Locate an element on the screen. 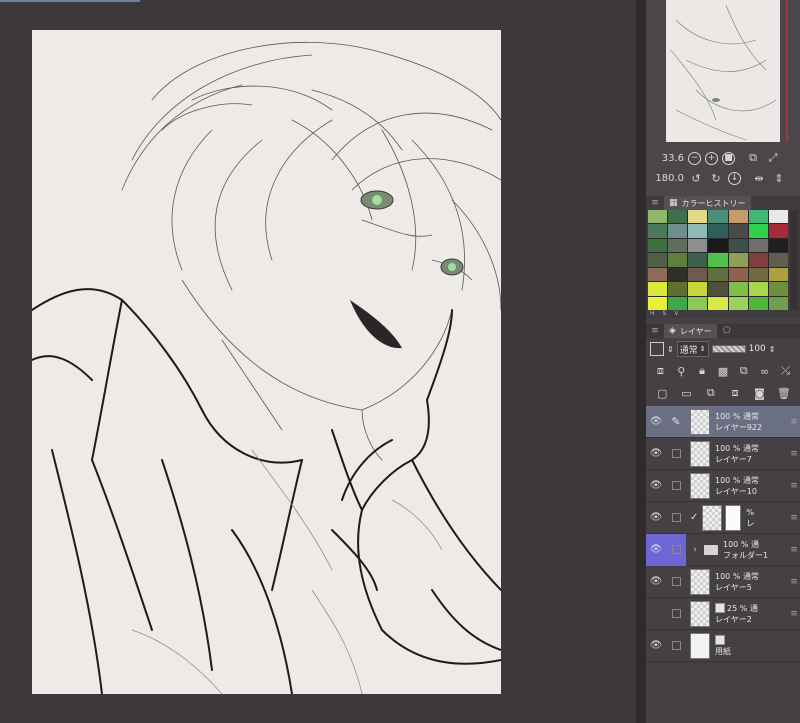  layer-row: 👁︎ 100 % 通常 レイヤー5 ≡ is located at coordinates (723, 582).